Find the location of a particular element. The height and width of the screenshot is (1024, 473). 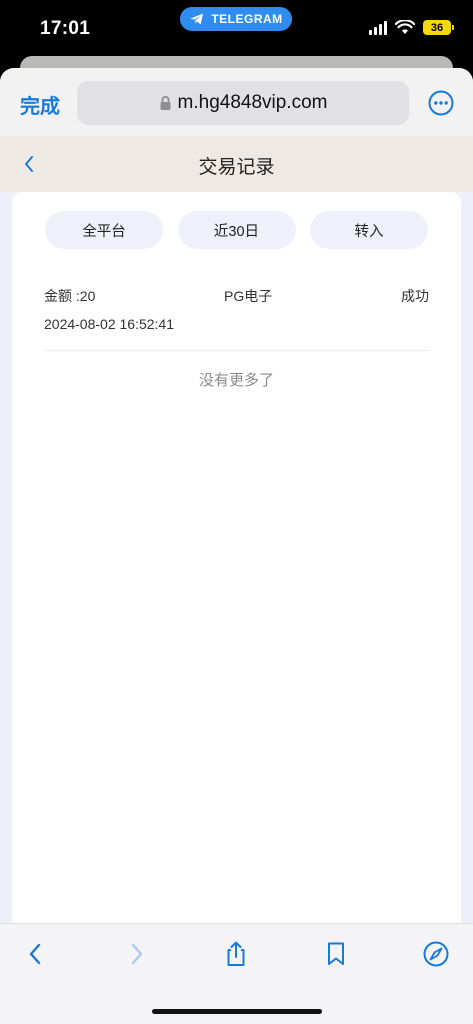

url-bar: m.hg4848vip.com is located at coordinates (243, 103).